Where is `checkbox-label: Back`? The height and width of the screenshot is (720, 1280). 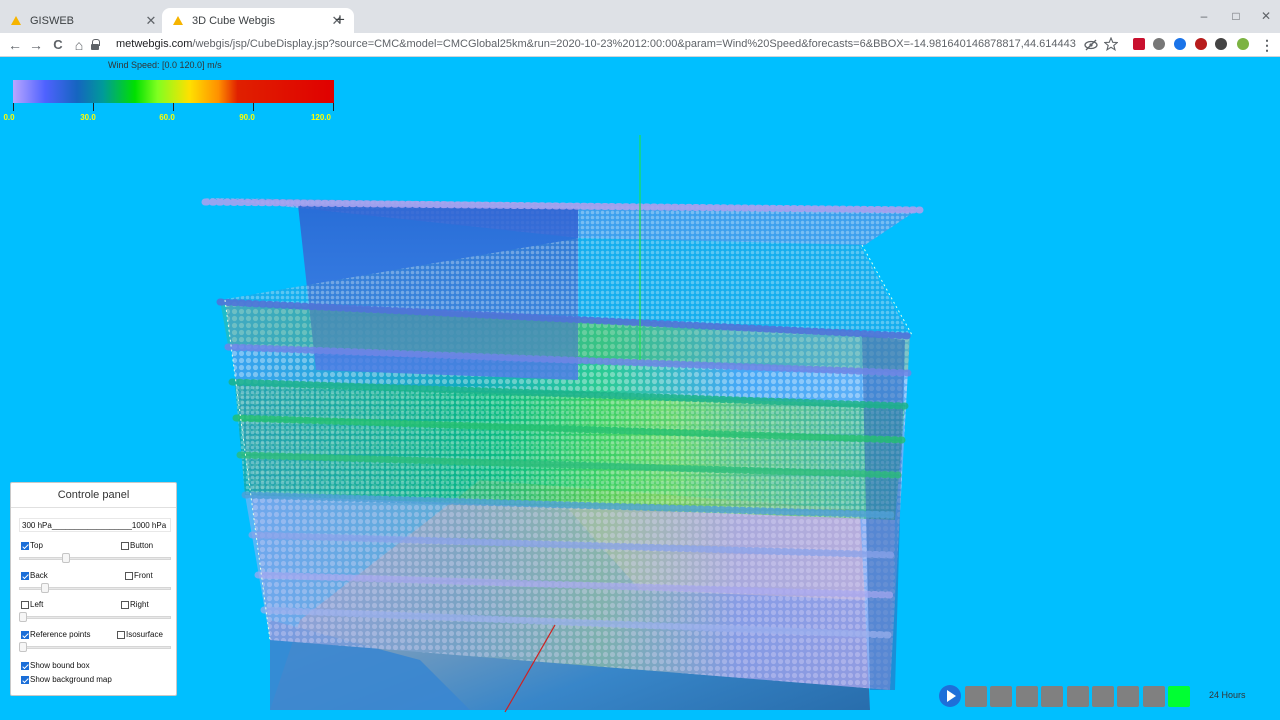 checkbox-label: Back is located at coordinates (39, 575).